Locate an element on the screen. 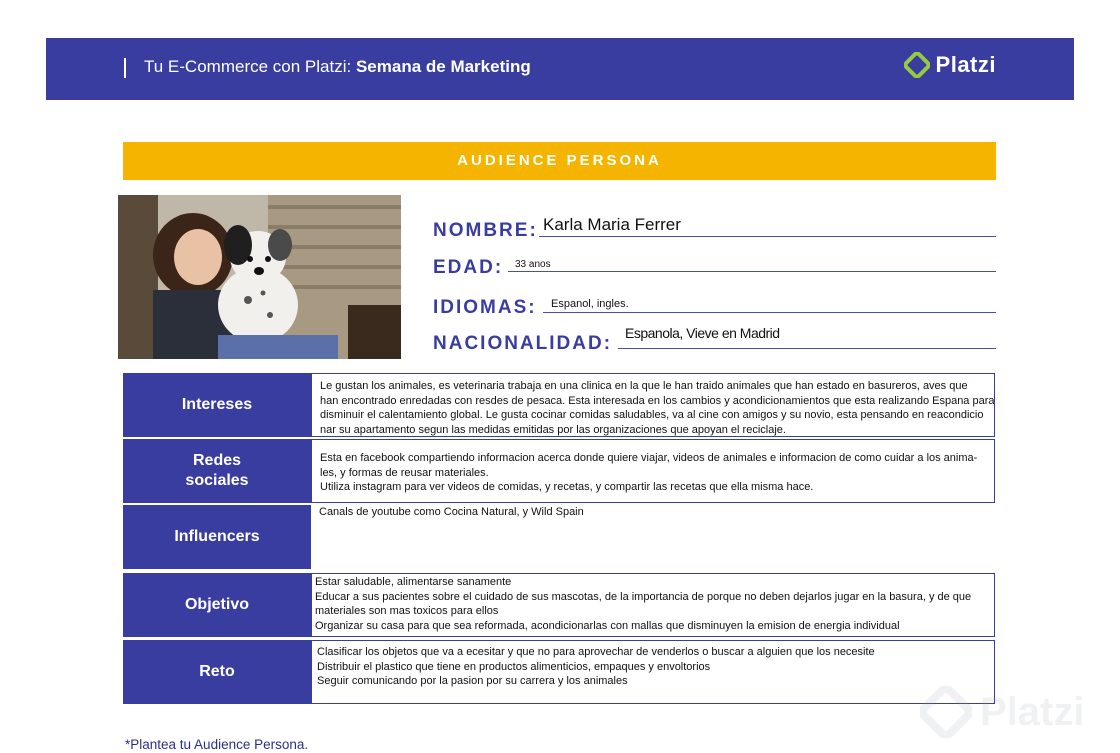  redes-label-line1: Redes is located at coordinates (217, 460).